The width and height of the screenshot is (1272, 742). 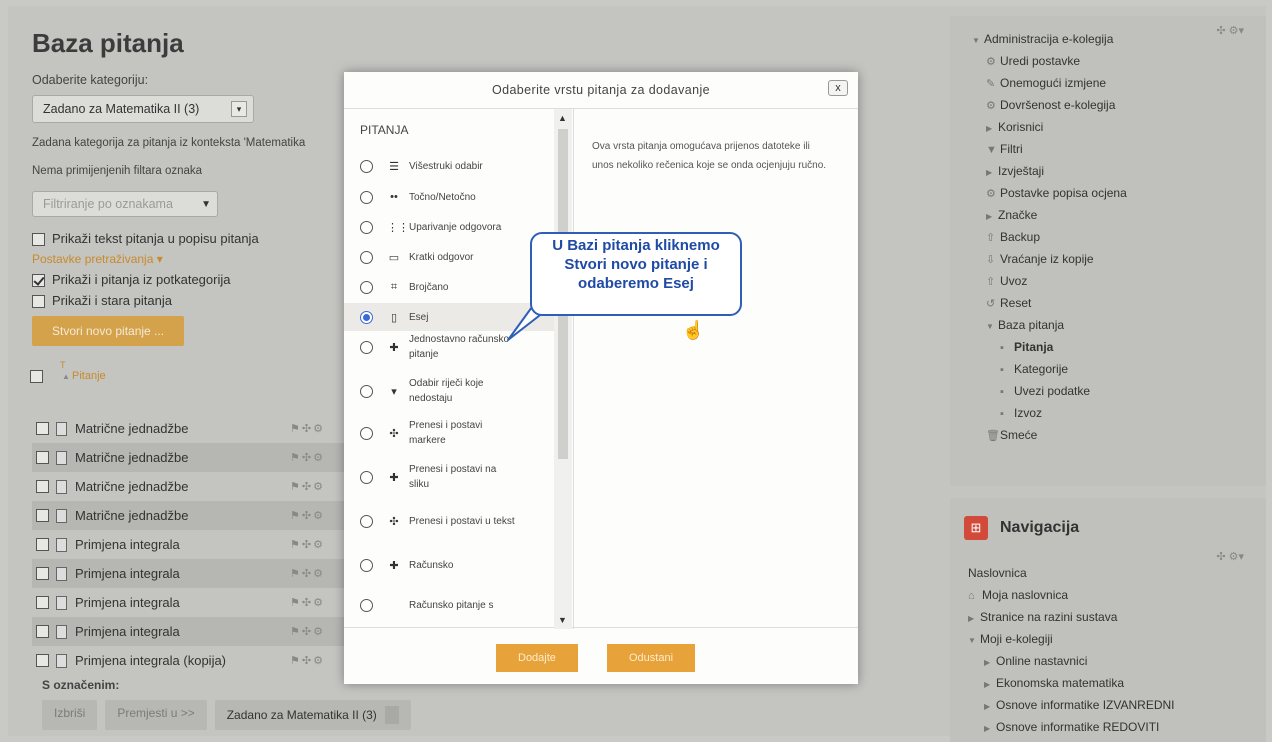 I want to click on column-question-header: Pitanje, so click(x=89, y=376).